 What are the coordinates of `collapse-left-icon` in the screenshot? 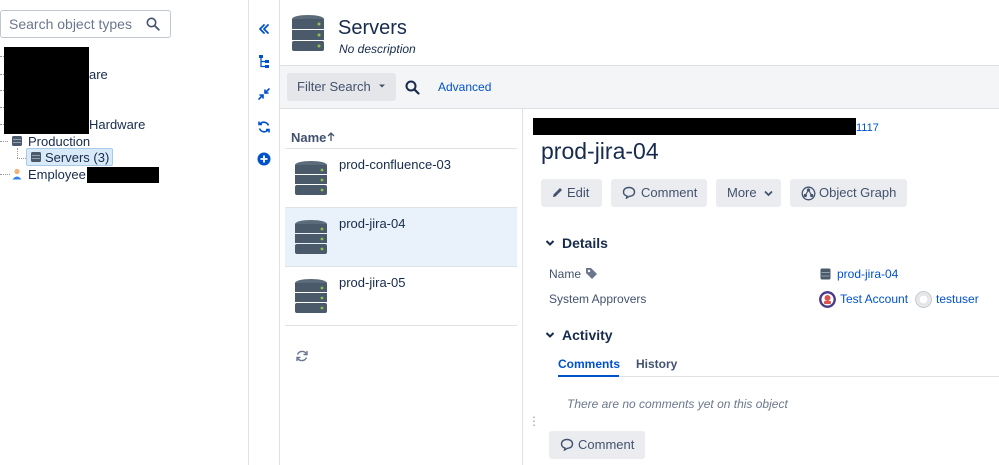 It's located at (264, 29).